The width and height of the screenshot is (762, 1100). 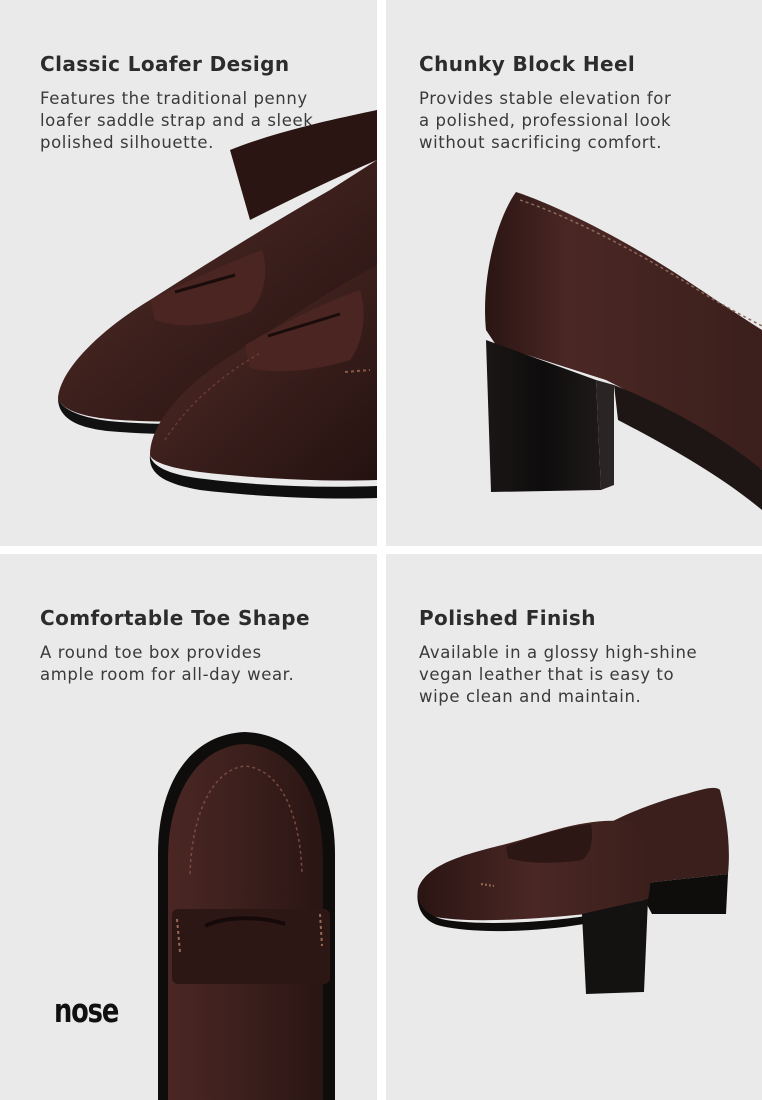 I want to click on brand-logo: nose, so click(x=86, y=1010).